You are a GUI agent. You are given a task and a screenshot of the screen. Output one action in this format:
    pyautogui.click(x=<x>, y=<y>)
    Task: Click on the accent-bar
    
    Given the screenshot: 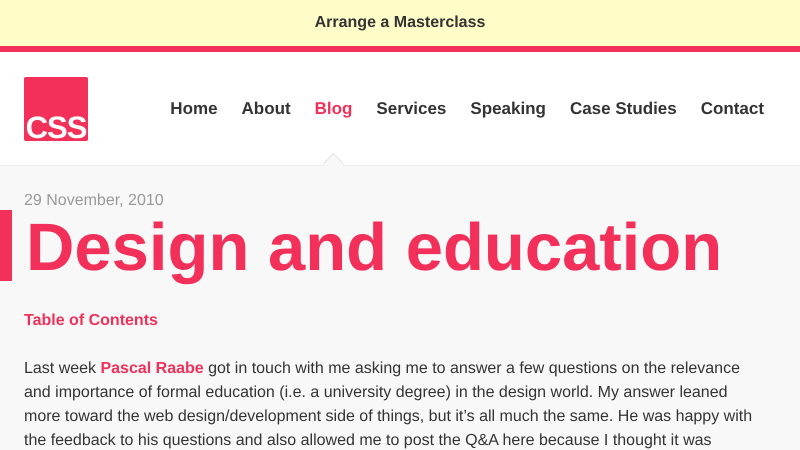 What is the action you would take?
    pyautogui.click(x=6, y=245)
    